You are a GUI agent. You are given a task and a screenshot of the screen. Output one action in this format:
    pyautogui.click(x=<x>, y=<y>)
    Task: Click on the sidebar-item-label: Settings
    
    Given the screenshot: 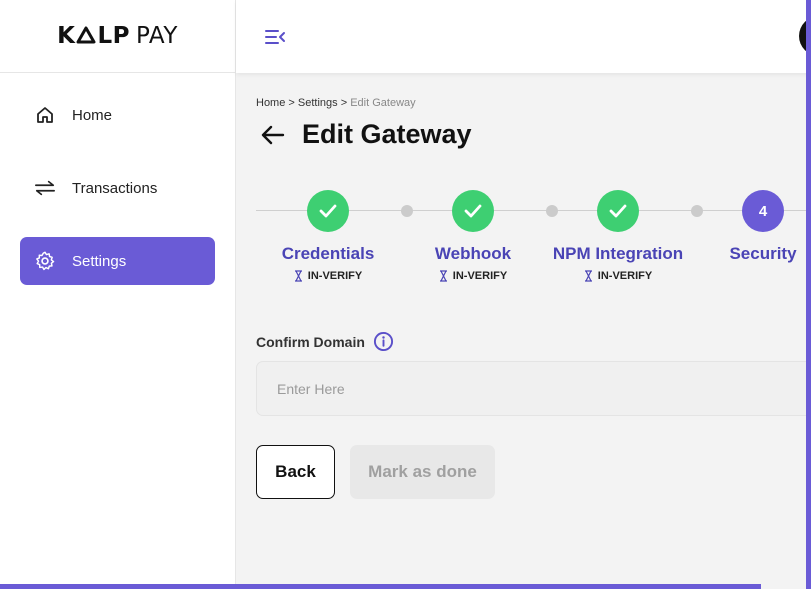 What is the action you would take?
    pyautogui.click(x=99, y=261)
    